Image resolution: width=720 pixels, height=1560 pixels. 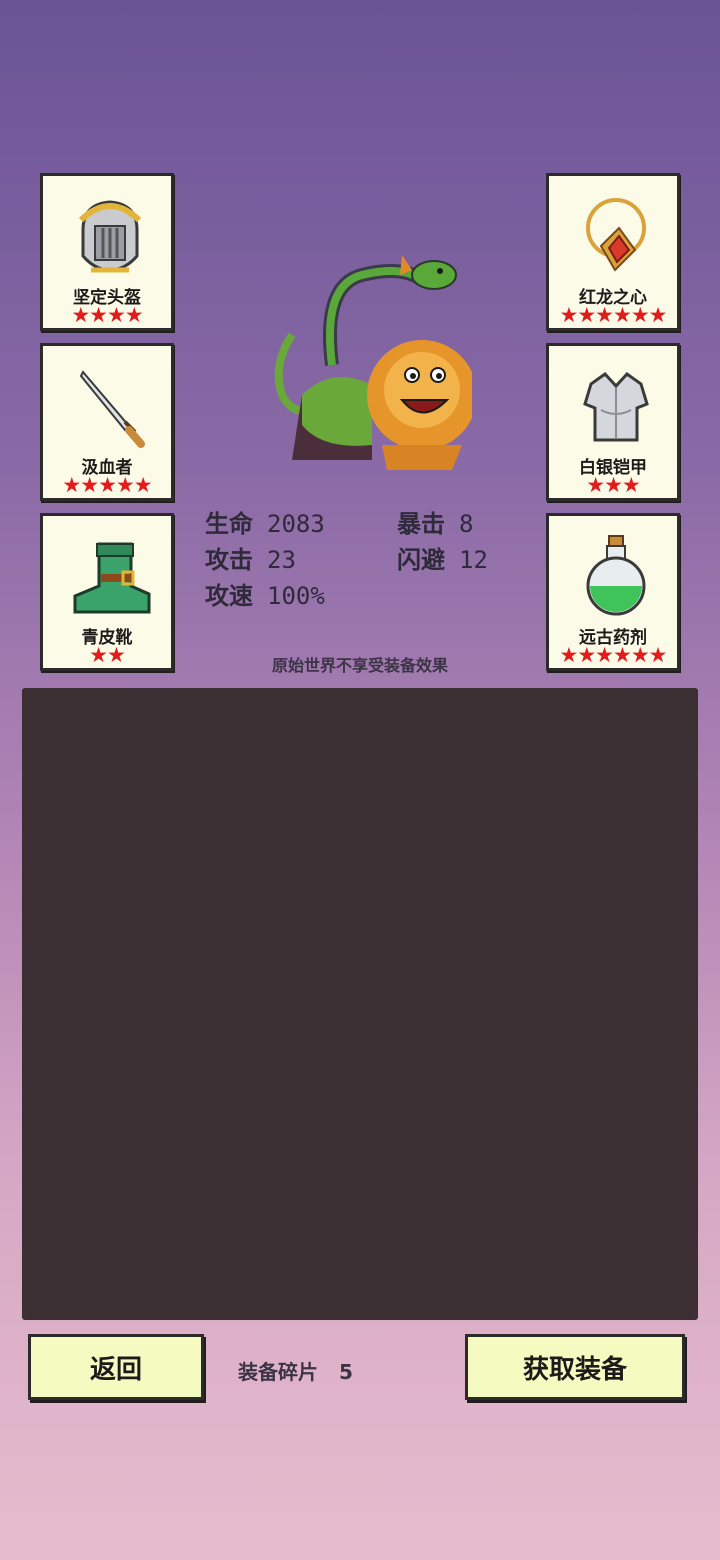 What do you see at coordinates (281, 560) in the screenshot?
I see `stat-value: 23` at bounding box center [281, 560].